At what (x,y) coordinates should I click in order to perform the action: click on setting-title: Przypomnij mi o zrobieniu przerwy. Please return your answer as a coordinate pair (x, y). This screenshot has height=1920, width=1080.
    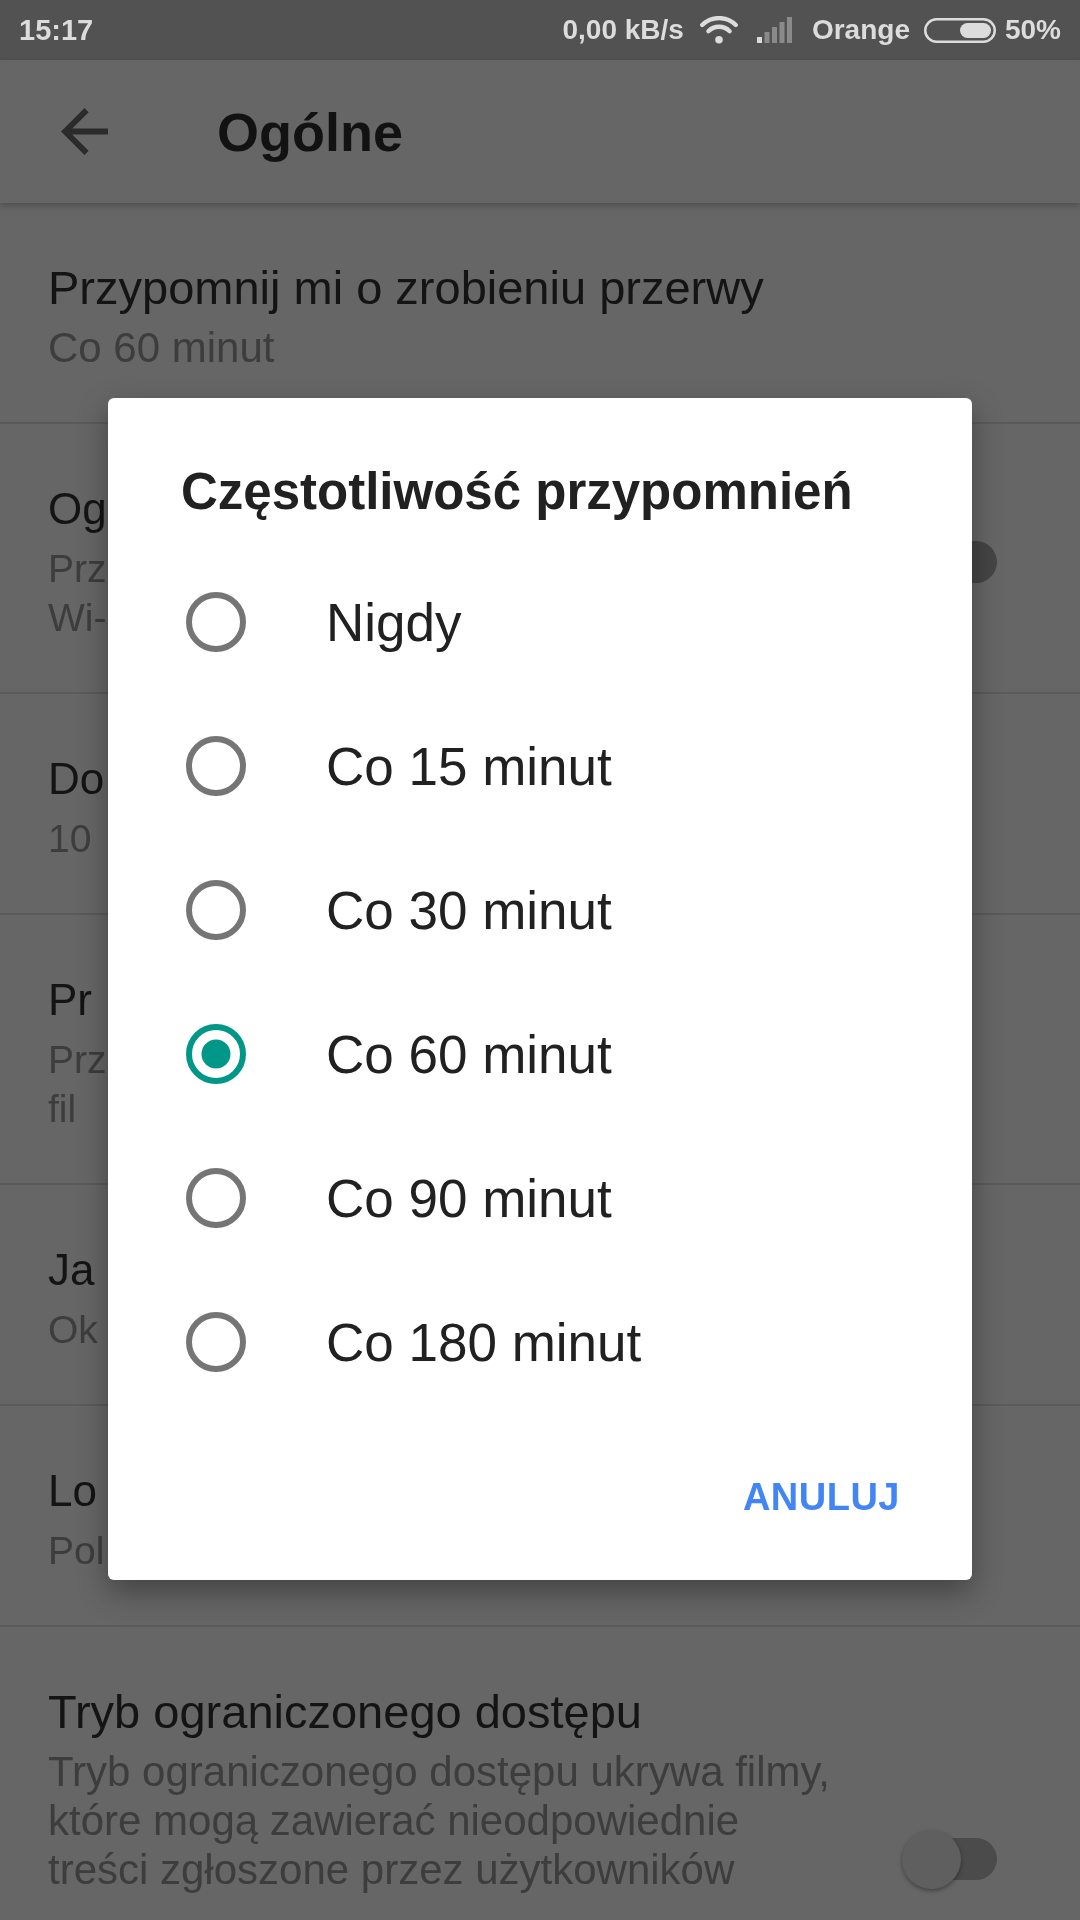
    Looking at the image, I should click on (406, 288).